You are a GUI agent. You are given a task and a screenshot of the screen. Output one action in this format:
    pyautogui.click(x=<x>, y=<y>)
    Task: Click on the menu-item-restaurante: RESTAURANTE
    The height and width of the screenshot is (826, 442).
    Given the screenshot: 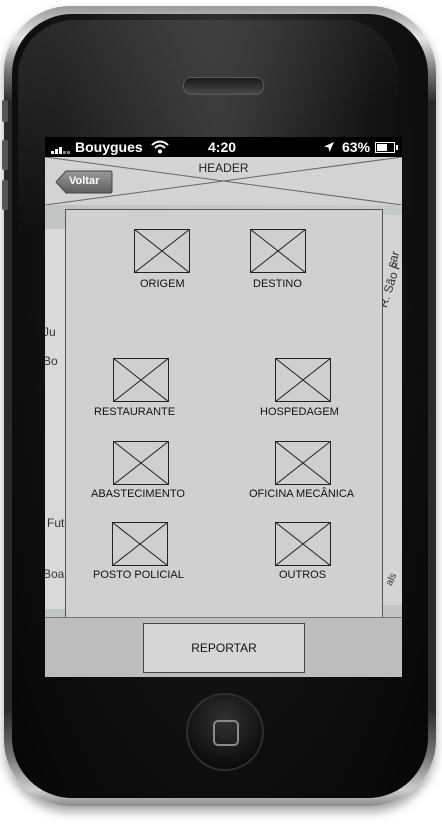 What is the action you would take?
    pyautogui.click(x=142, y=388)
    